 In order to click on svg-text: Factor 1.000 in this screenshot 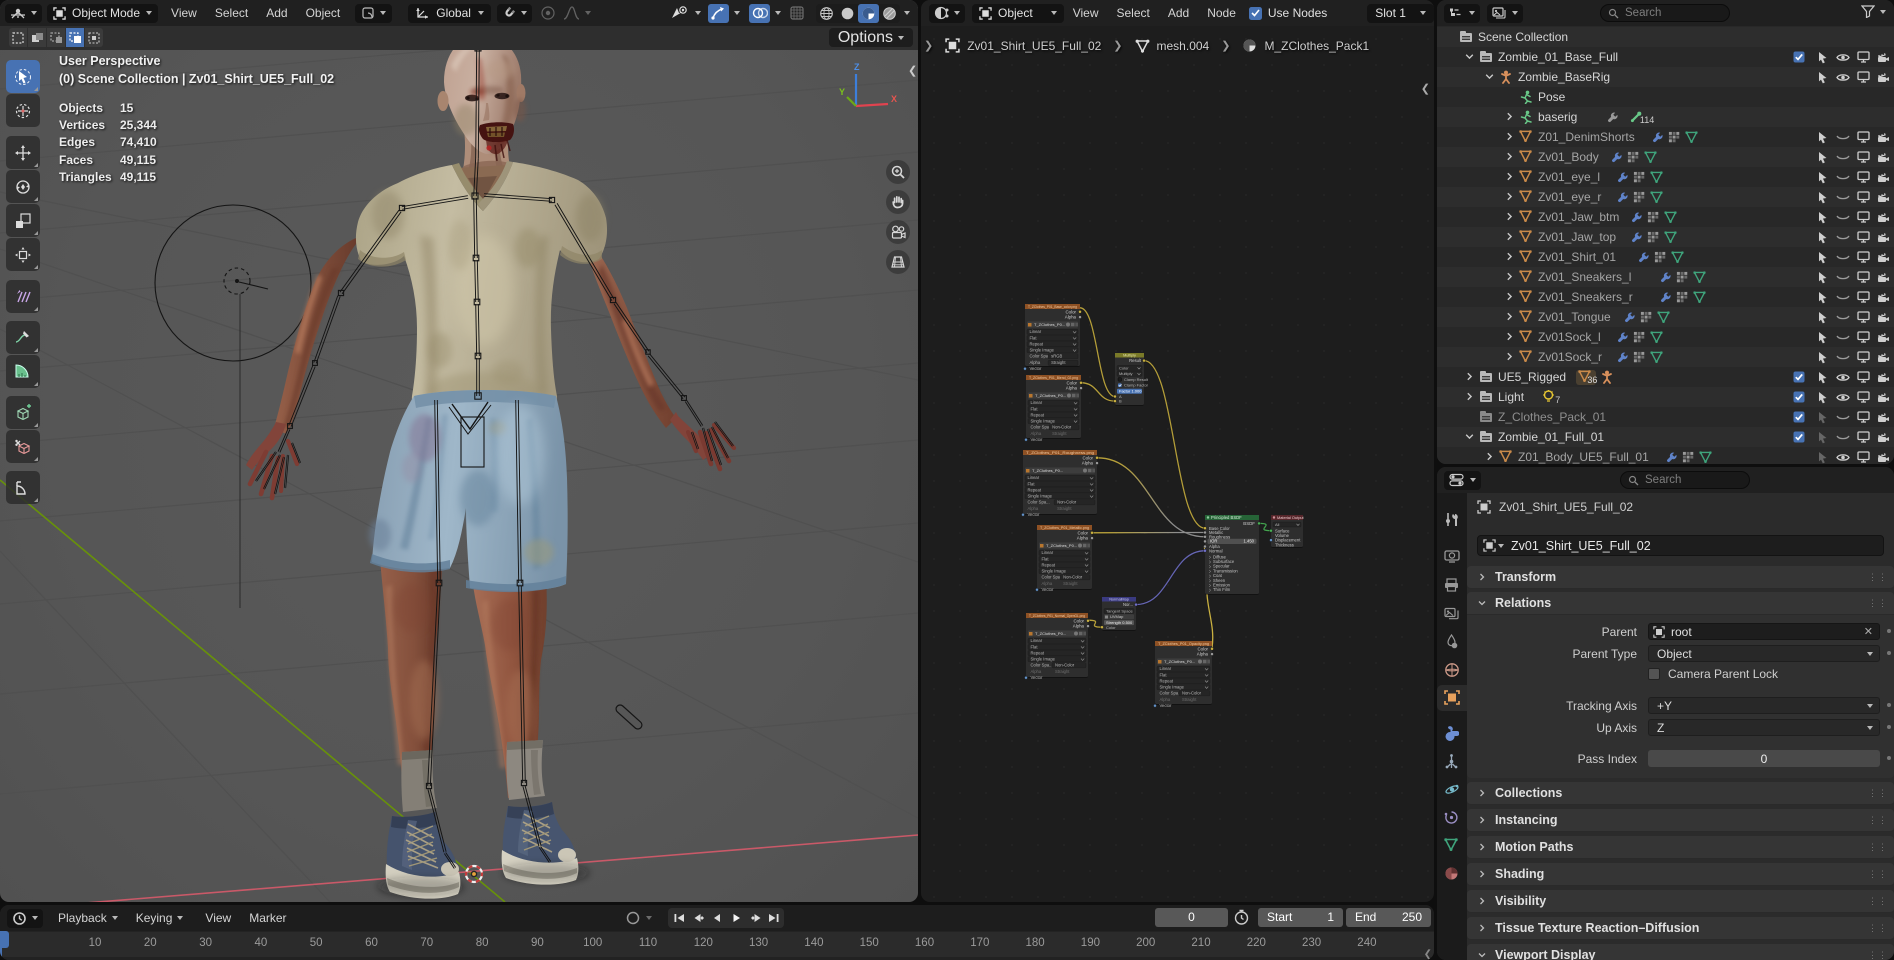, I will do `click(1130, 391)`.